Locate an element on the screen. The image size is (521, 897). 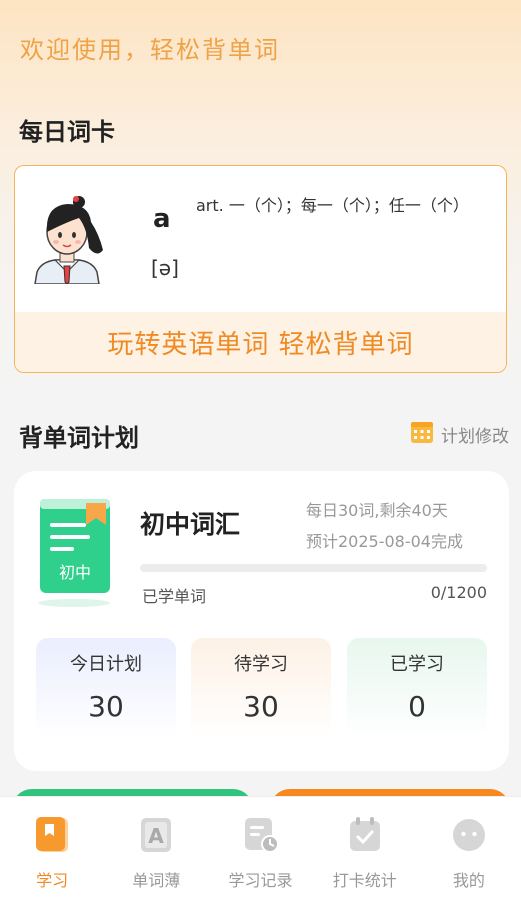
plan-edit-button: 计划修改 is located at coordinates (459, 434).